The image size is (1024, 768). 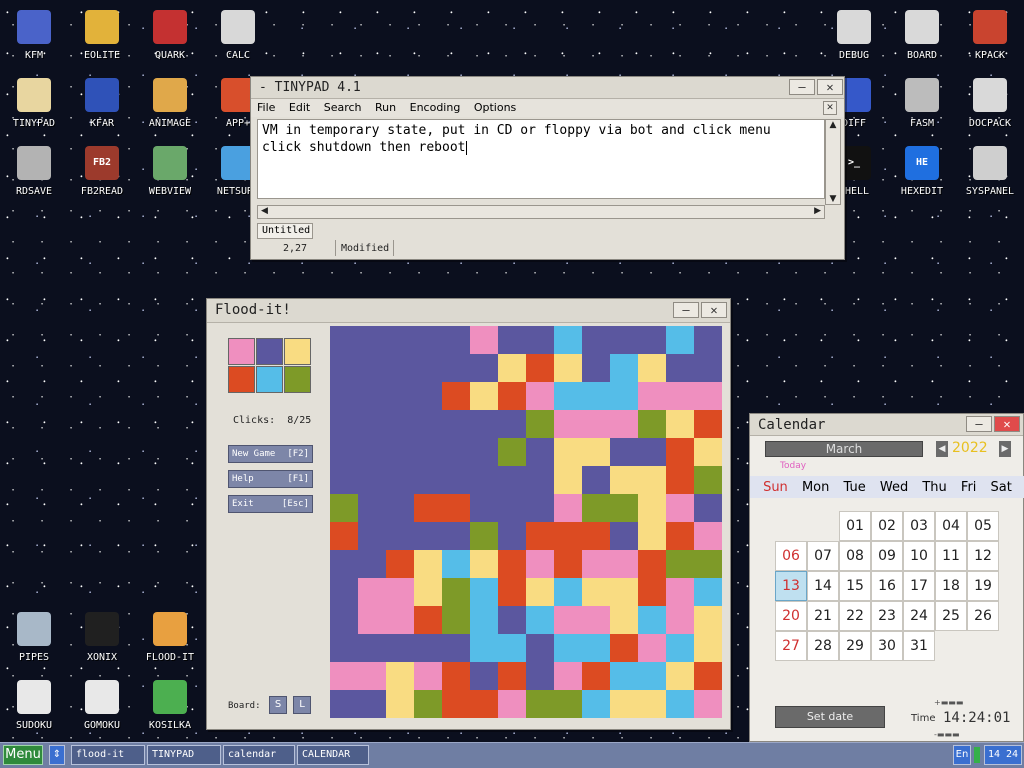 I want to click on desktop-icon-debug: DEBUG, so click(x=854, y=34).